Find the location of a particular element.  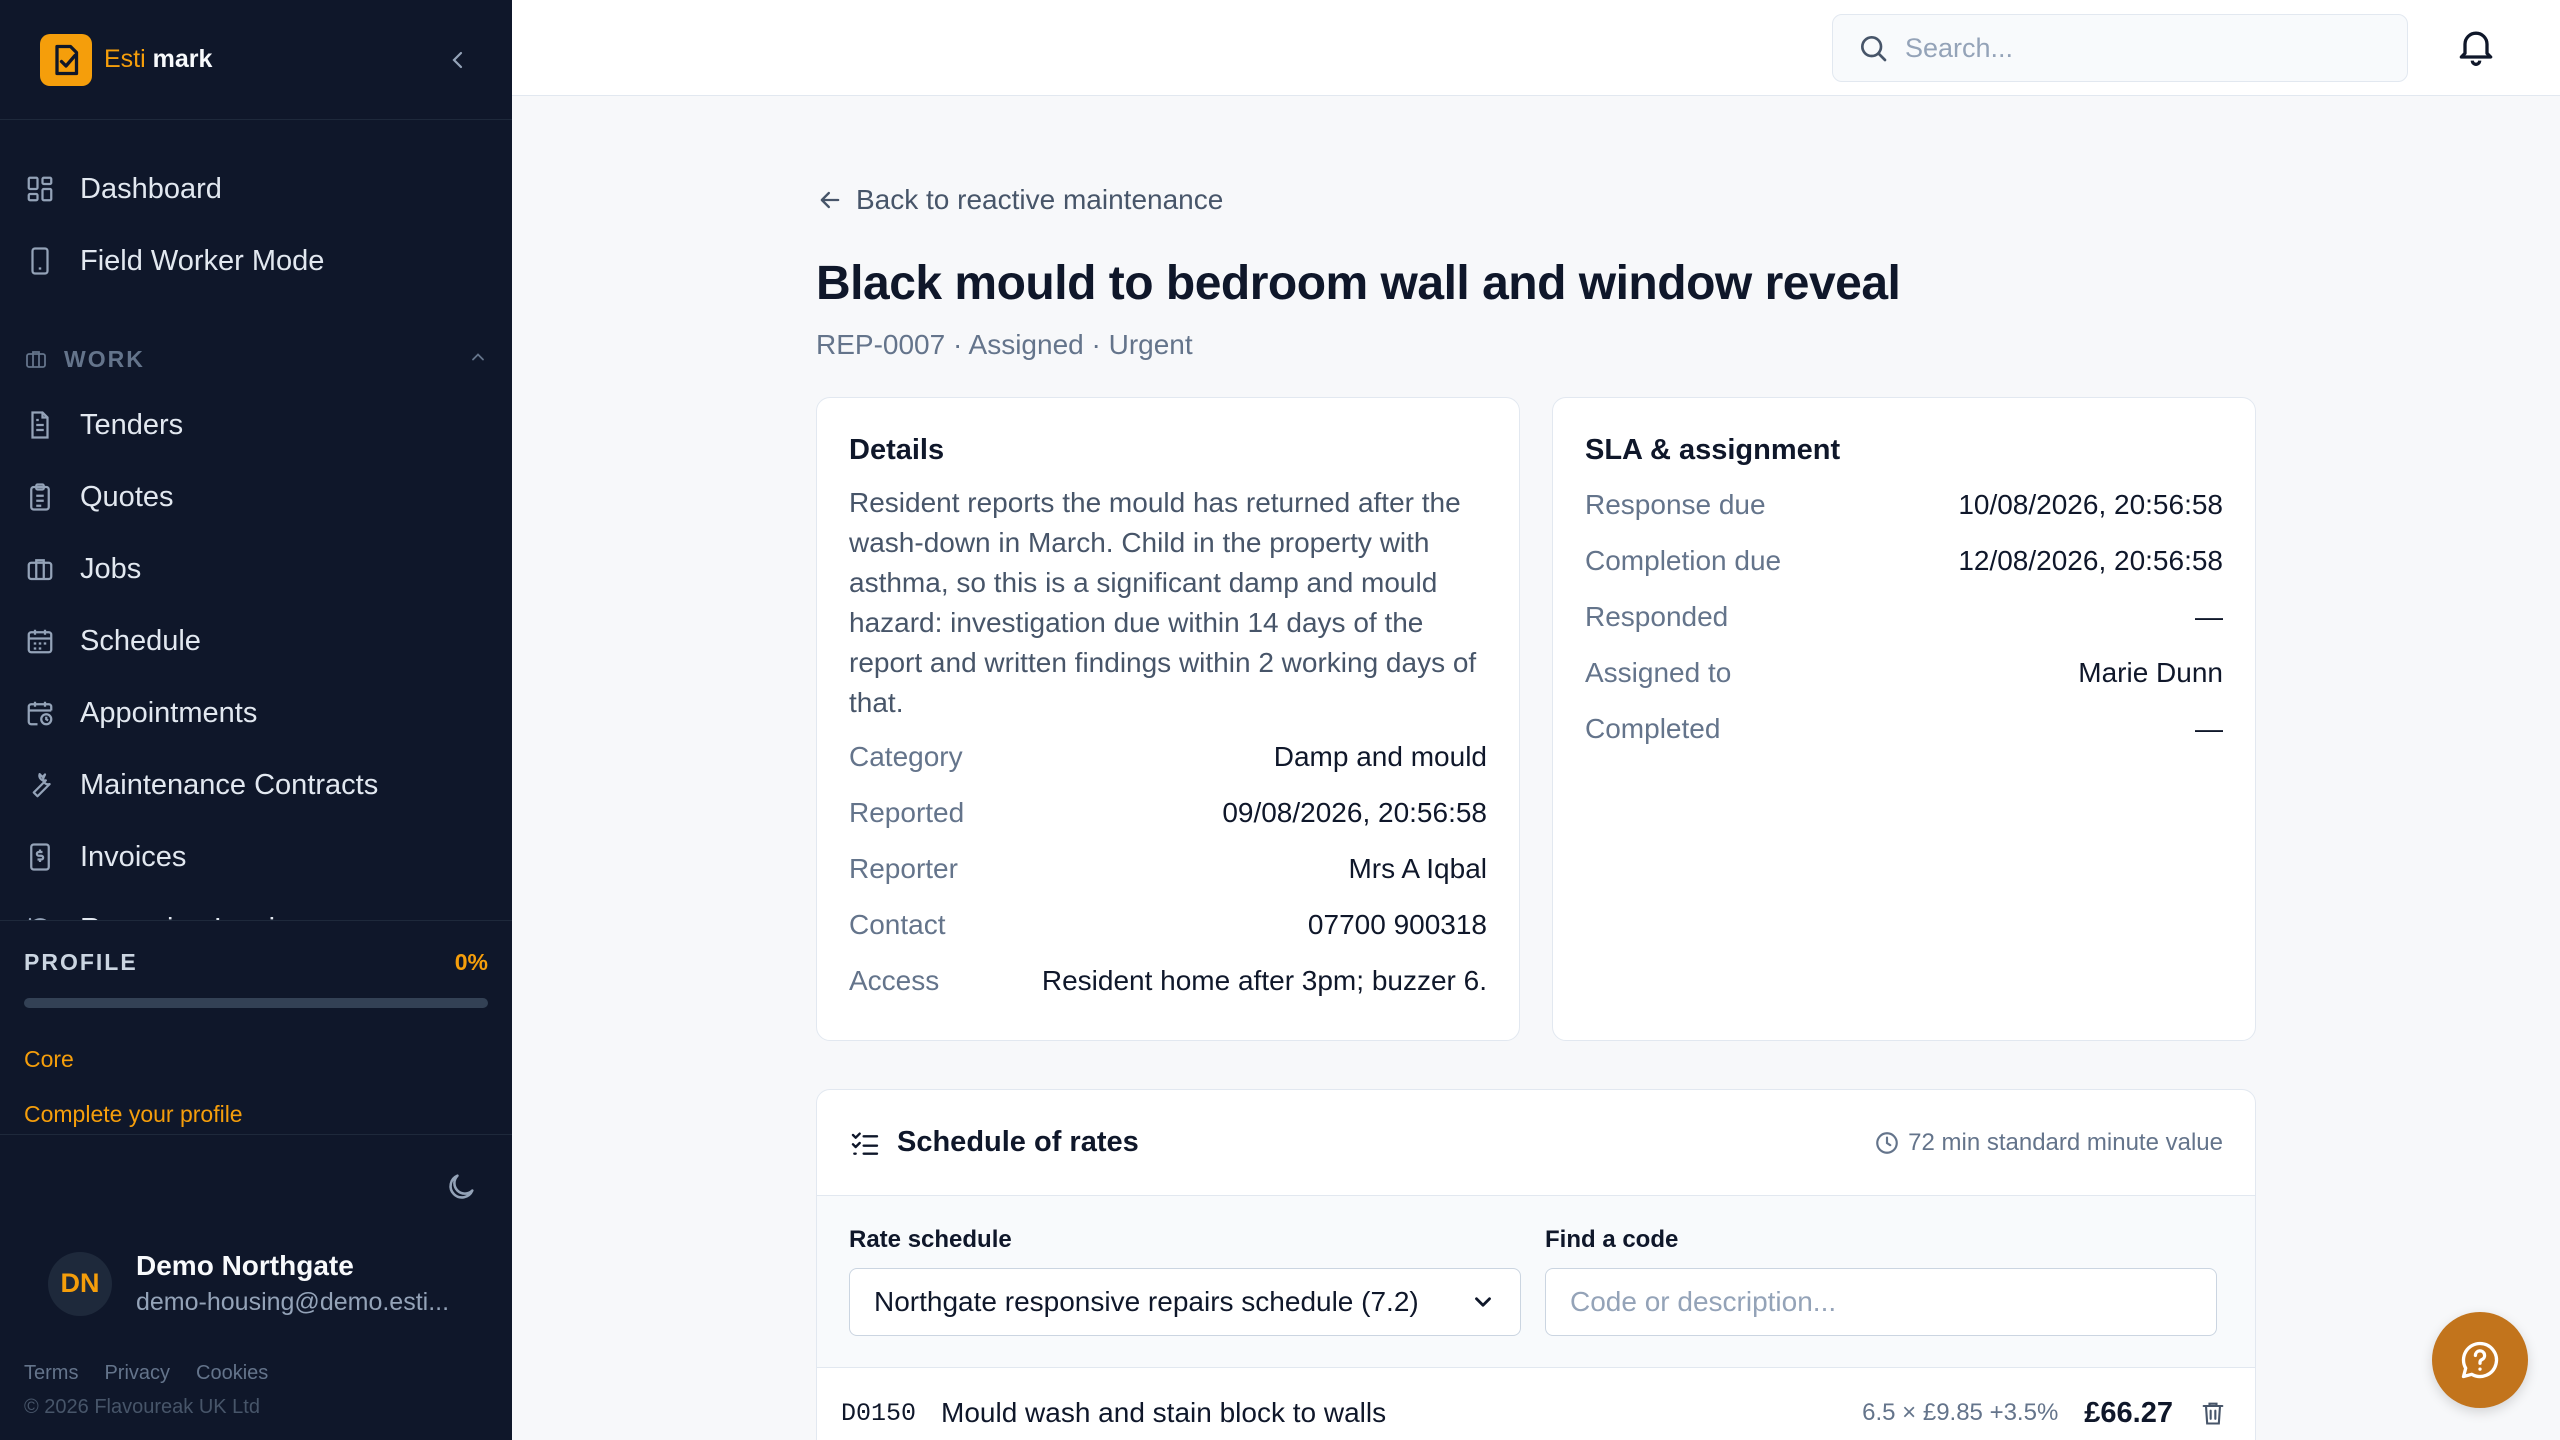

moon-icon is located at coordinates (461, 1186).